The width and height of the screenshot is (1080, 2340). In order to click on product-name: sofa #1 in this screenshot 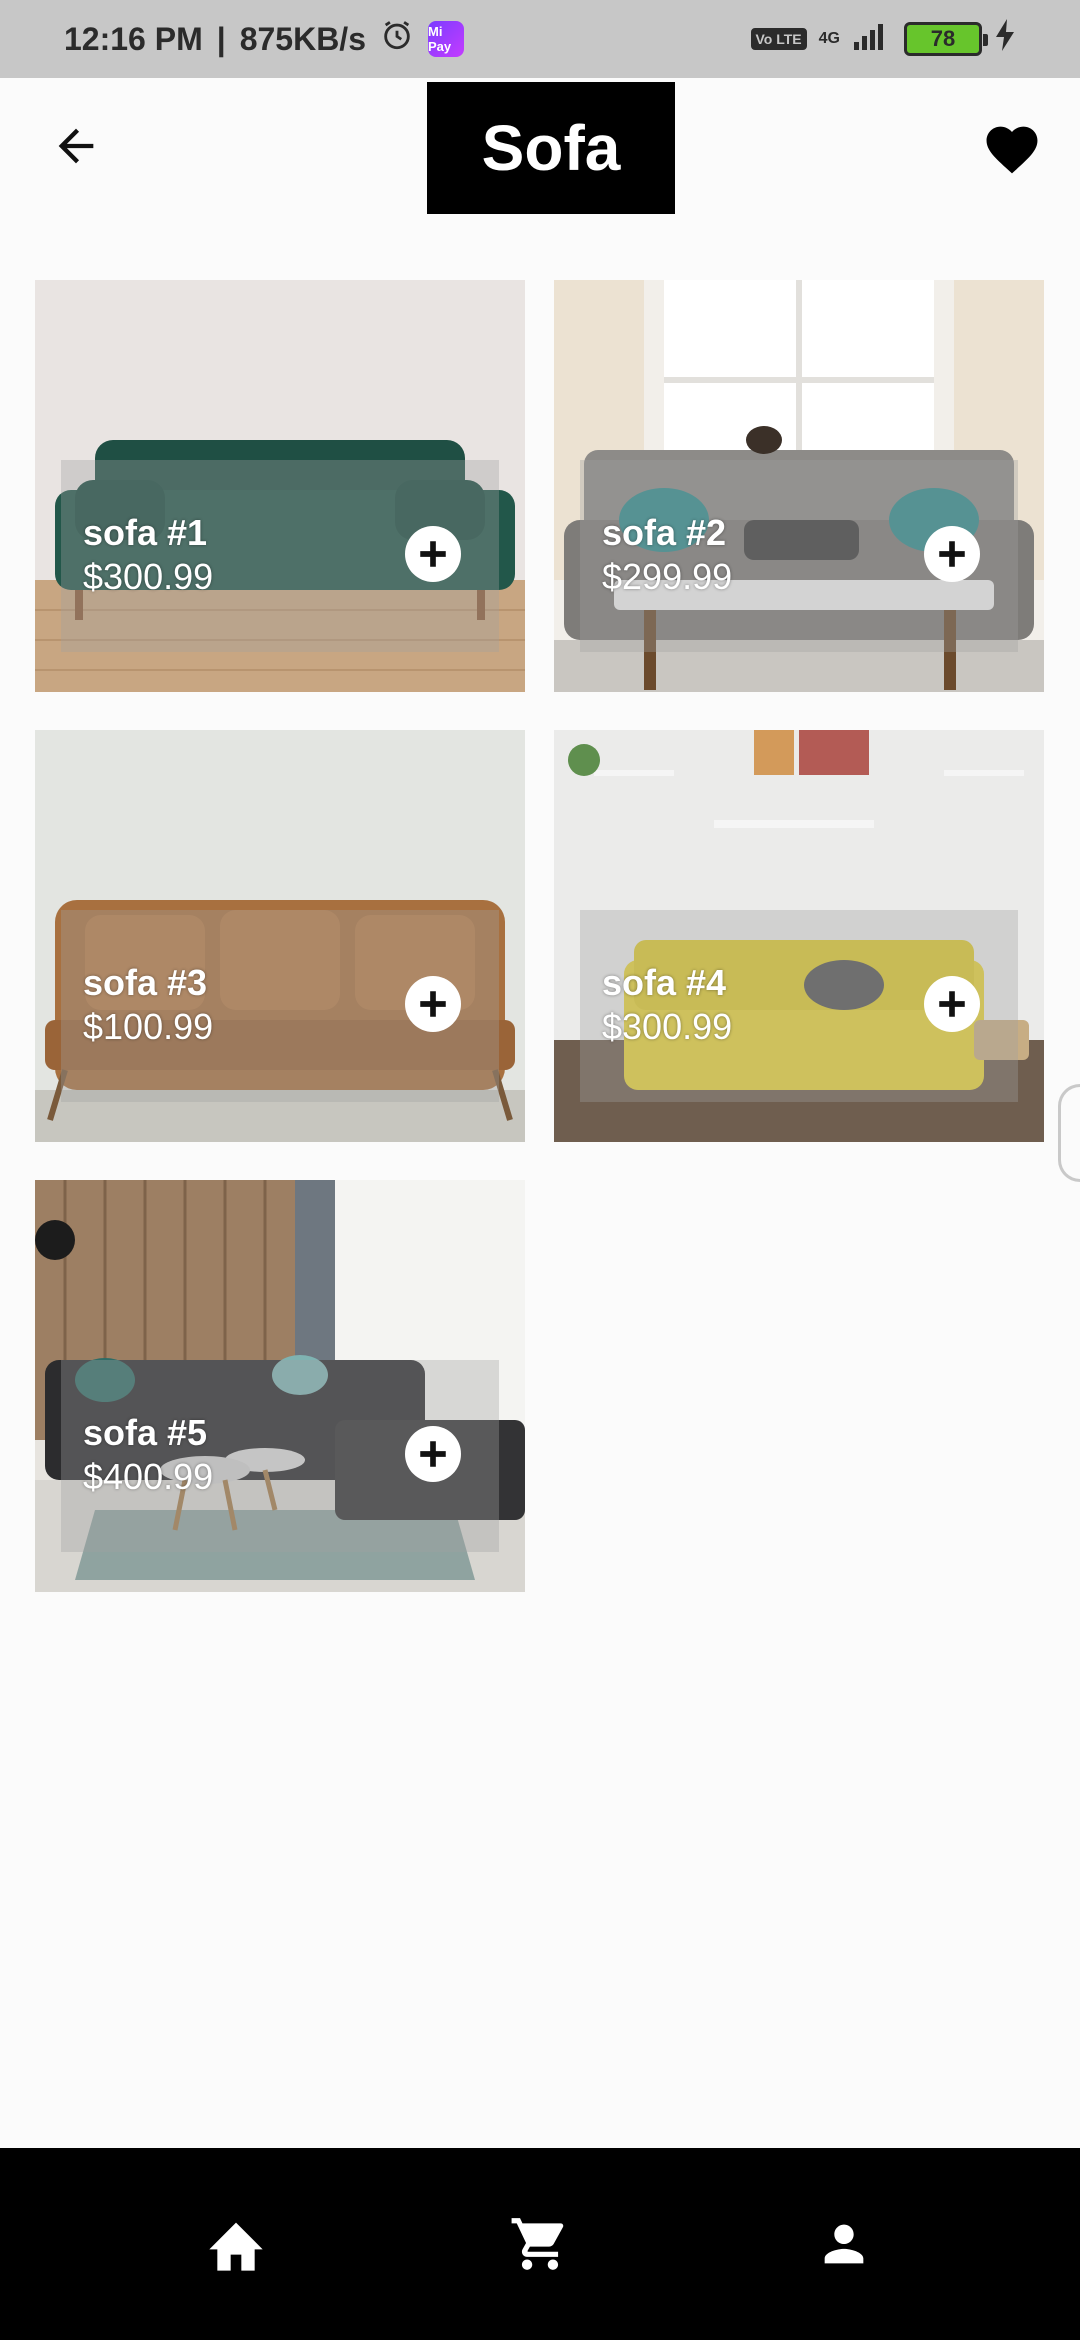, I will do `click(145, 532)`.